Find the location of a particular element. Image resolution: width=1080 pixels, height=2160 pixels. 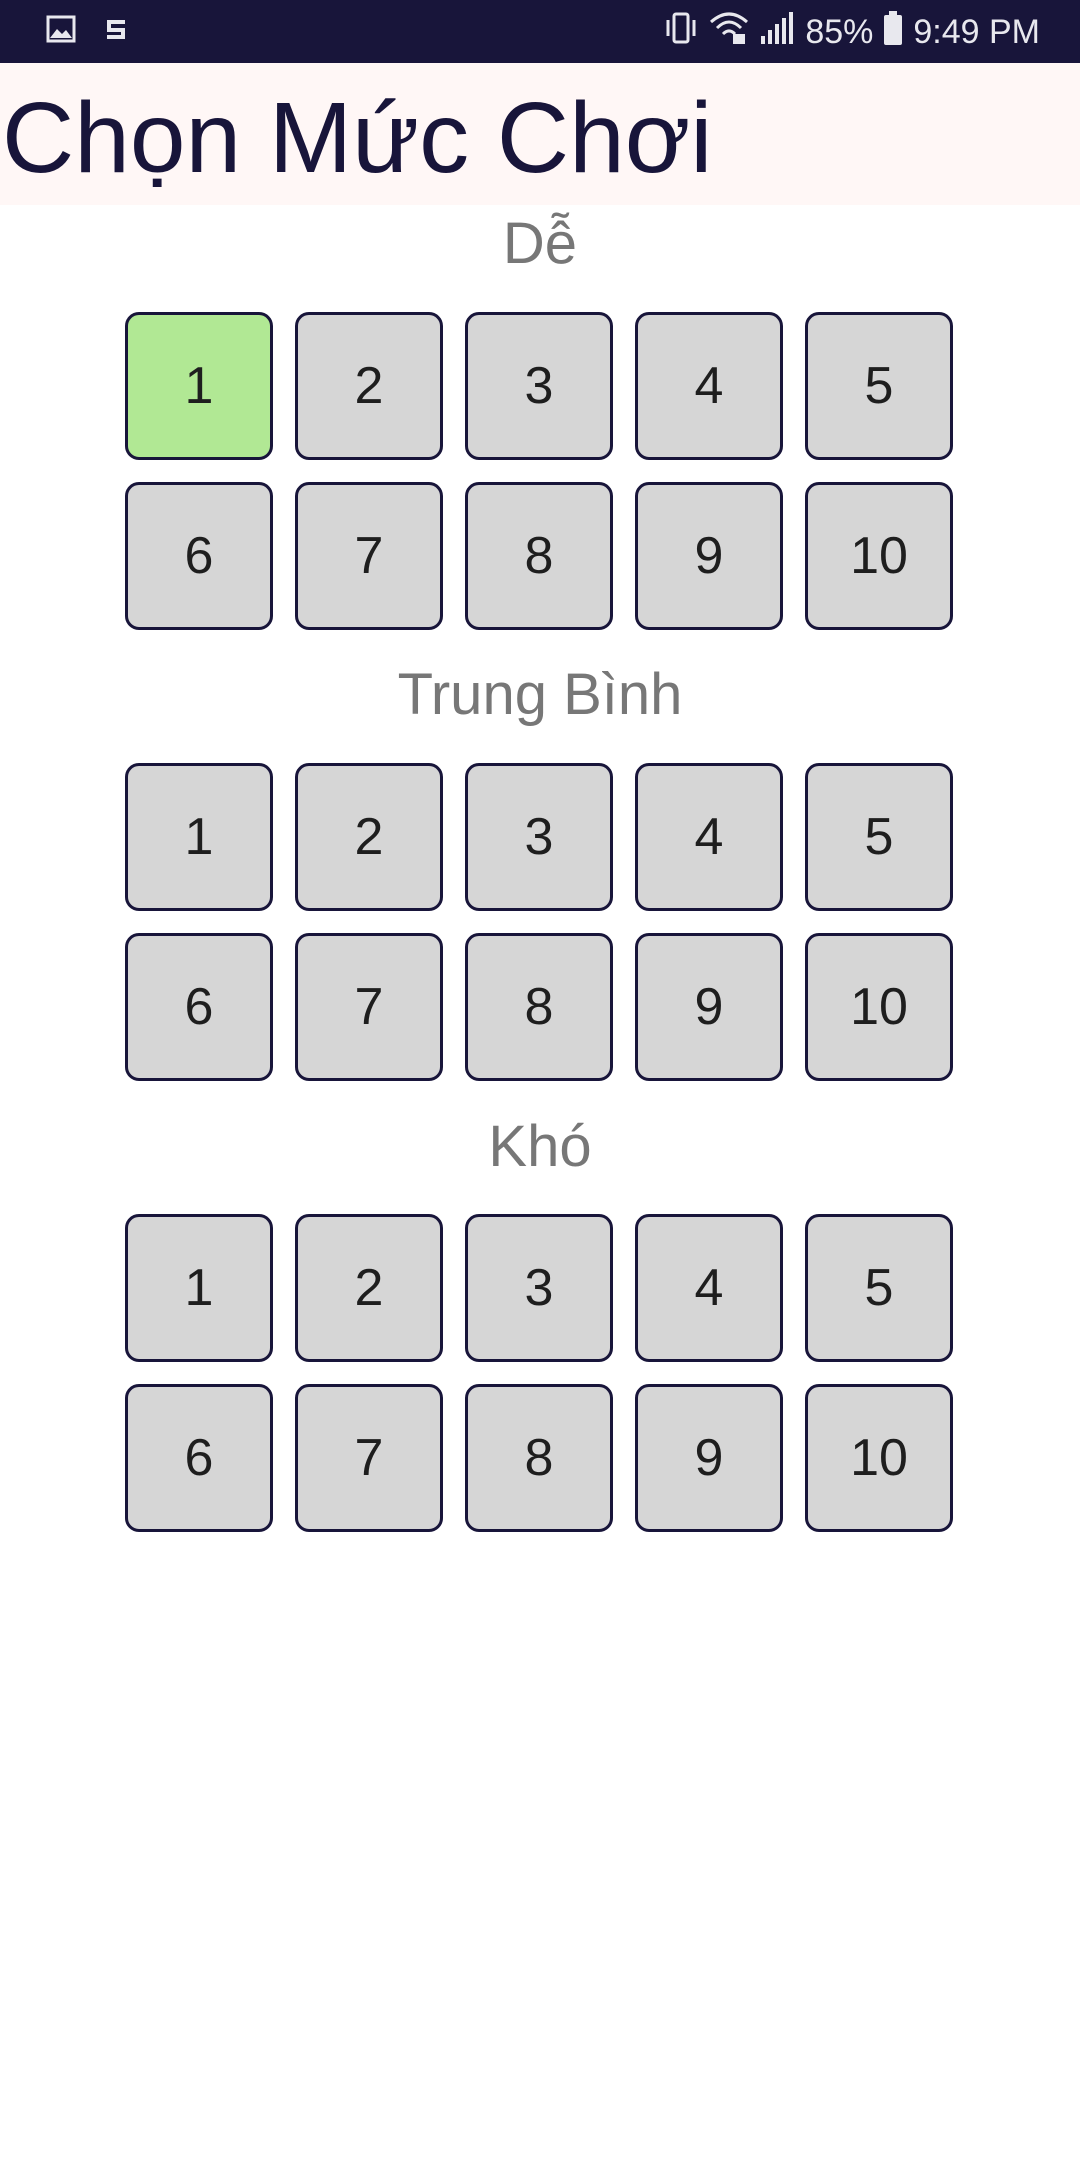

level-button-hard-10: 10 is located at coordinates (879, 1458).